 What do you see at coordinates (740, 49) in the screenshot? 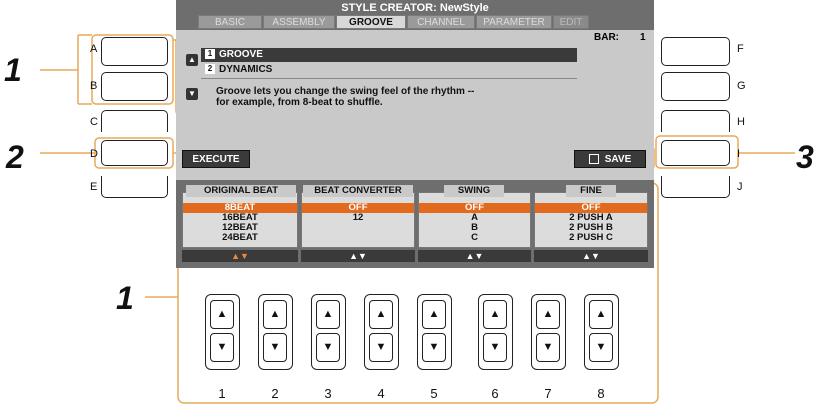
I see `side-label-f: F` at bounding box center [740, 49].